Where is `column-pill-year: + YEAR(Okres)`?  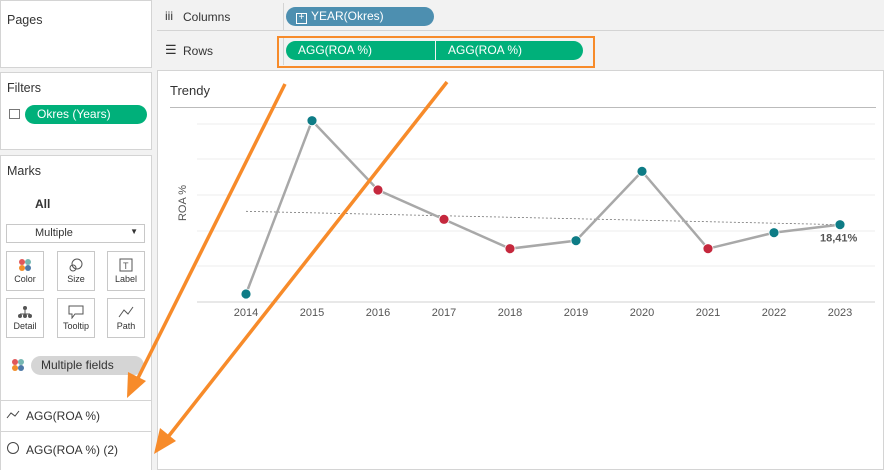 column-pill-year: + YEAR(Okres) is located at coordinates (360, 16).